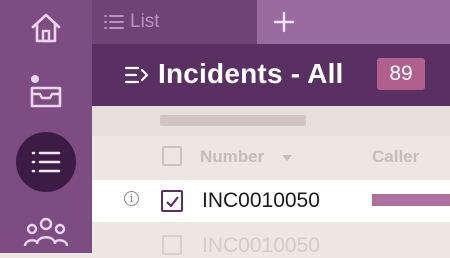  Describe the element at coordinates (232, 157) in the screenshot. I see `column-number: Number` at that location.